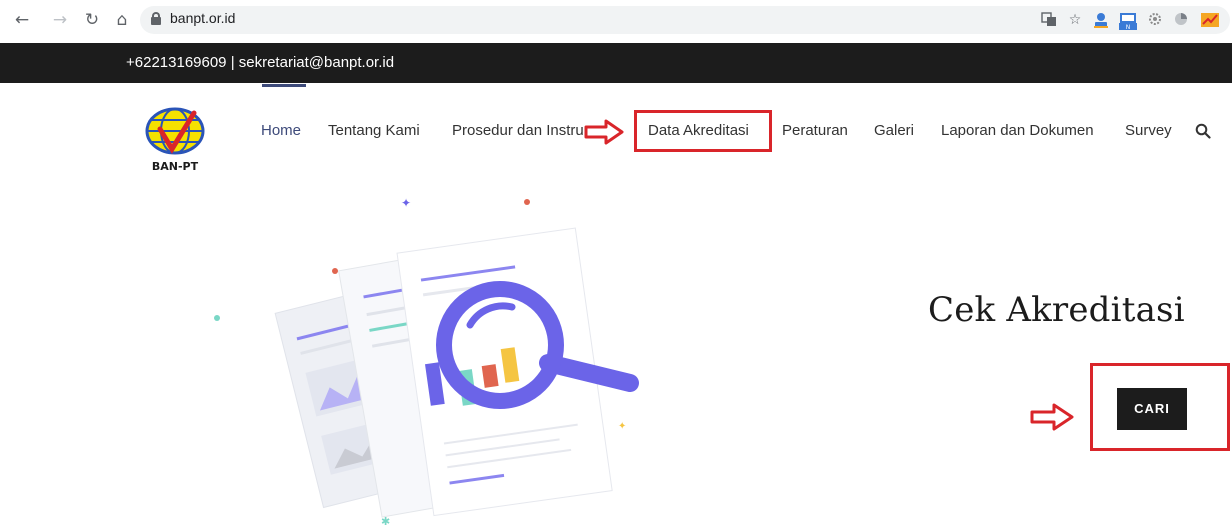  Describe the element at coordinates (1075, 20) in the screenshot. I see `star-icon: ☆` at that location.